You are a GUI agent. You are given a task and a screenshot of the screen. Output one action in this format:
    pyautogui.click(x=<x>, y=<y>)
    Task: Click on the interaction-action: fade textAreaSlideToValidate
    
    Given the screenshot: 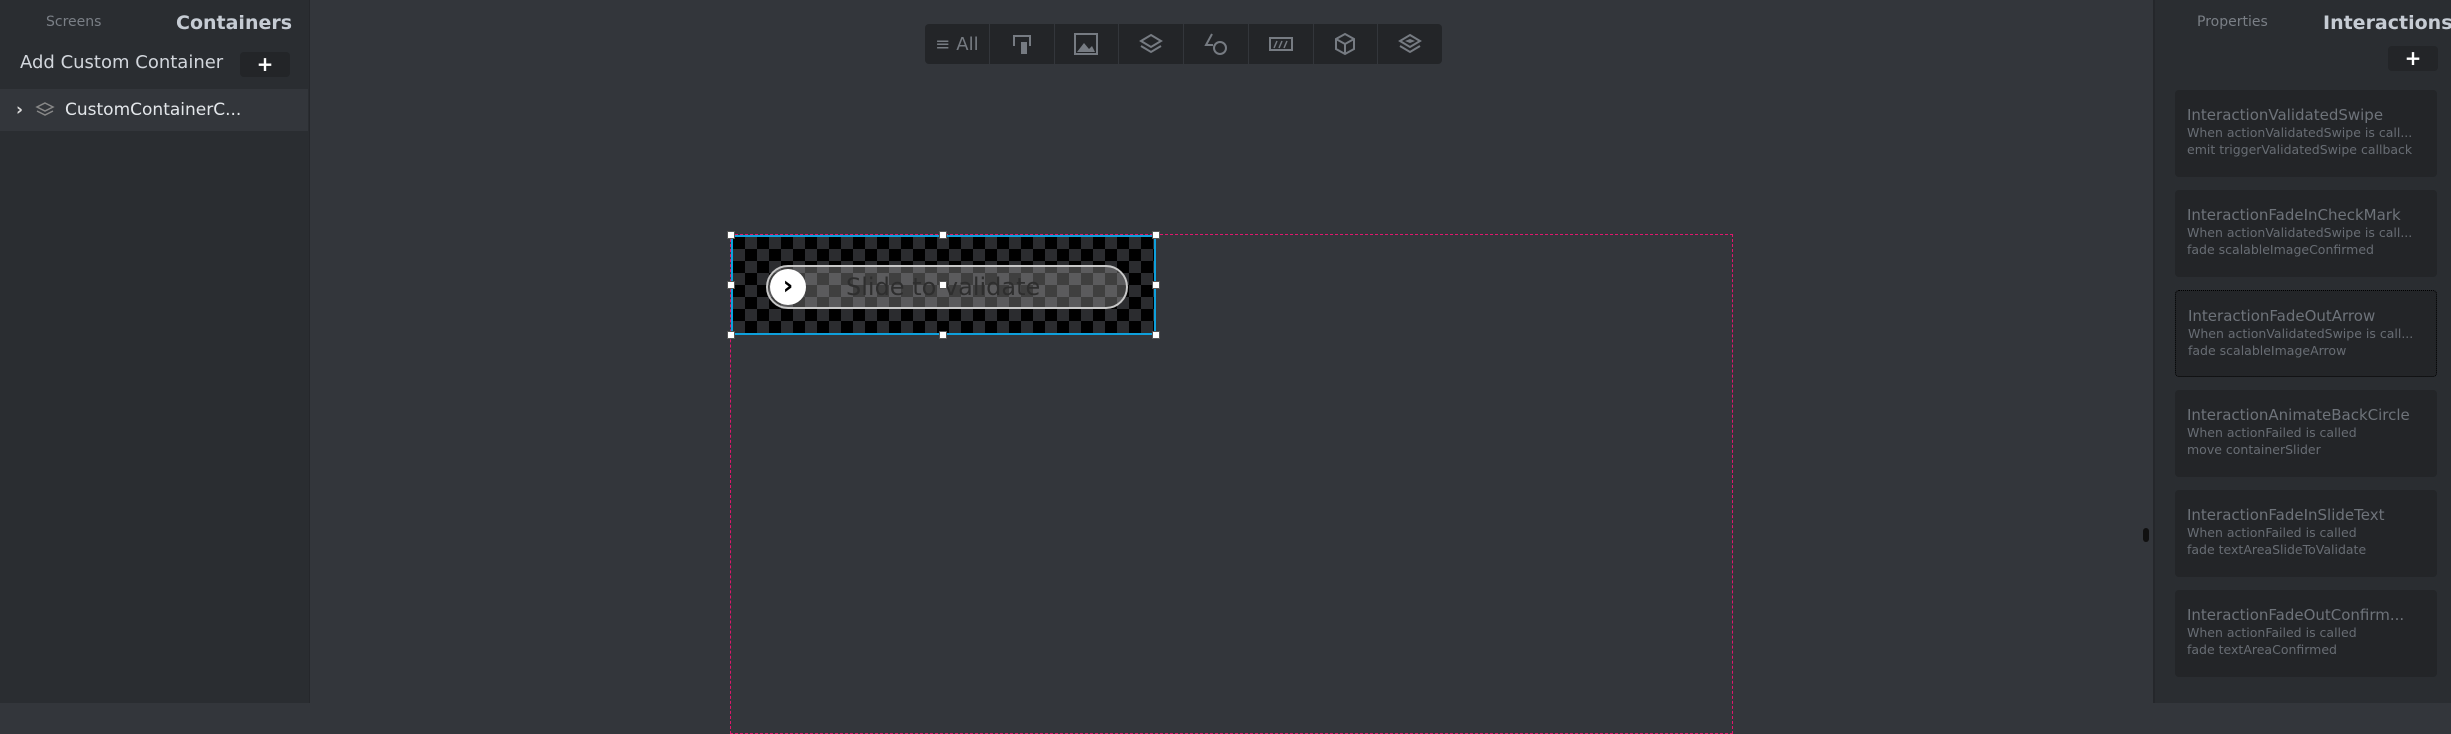 What is the action you would take?
    pyautogui.click(x=2277, y=549)
    